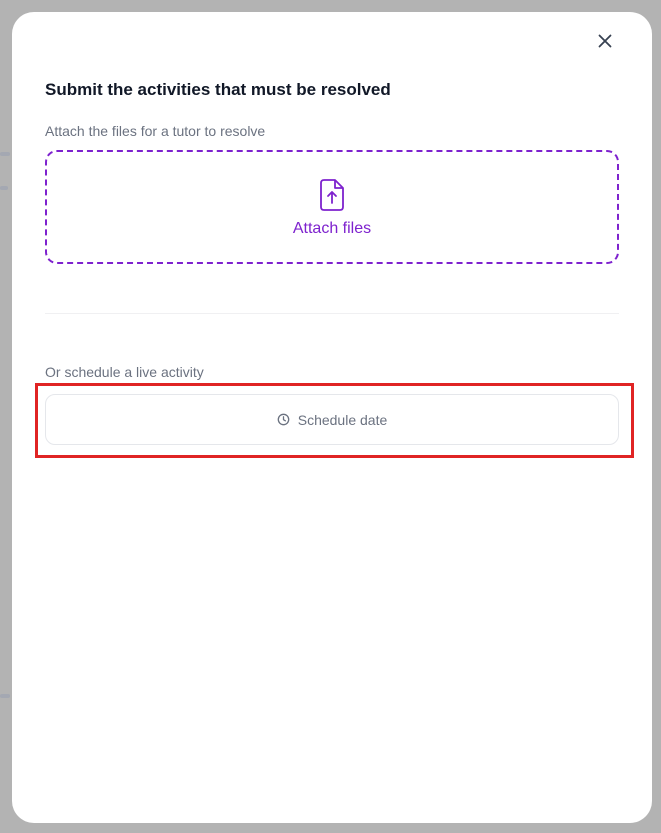  Describe the element at coordinates (332, 195) in the screenshot. I see `file-upload-icon` at that location.